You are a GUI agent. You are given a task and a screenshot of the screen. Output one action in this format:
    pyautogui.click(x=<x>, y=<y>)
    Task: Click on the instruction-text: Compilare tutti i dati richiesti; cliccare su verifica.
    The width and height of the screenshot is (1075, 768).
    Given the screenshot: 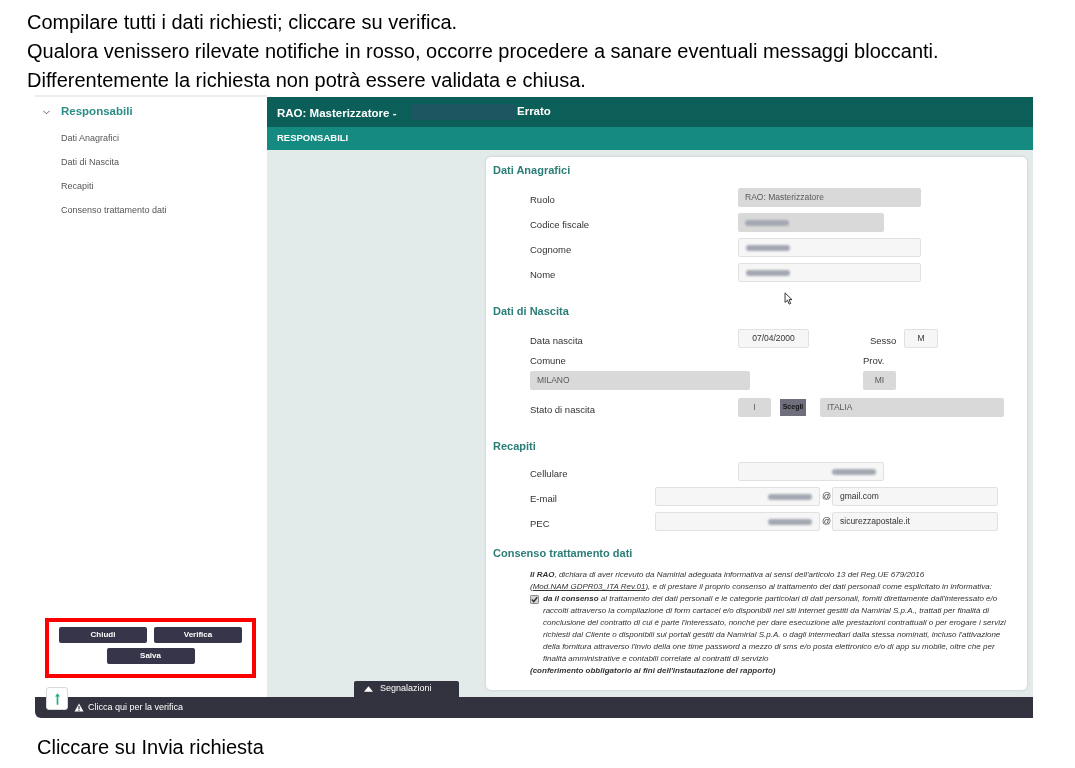 What is the action you would take?
    pyautogui.click(x=243, y=22)
    